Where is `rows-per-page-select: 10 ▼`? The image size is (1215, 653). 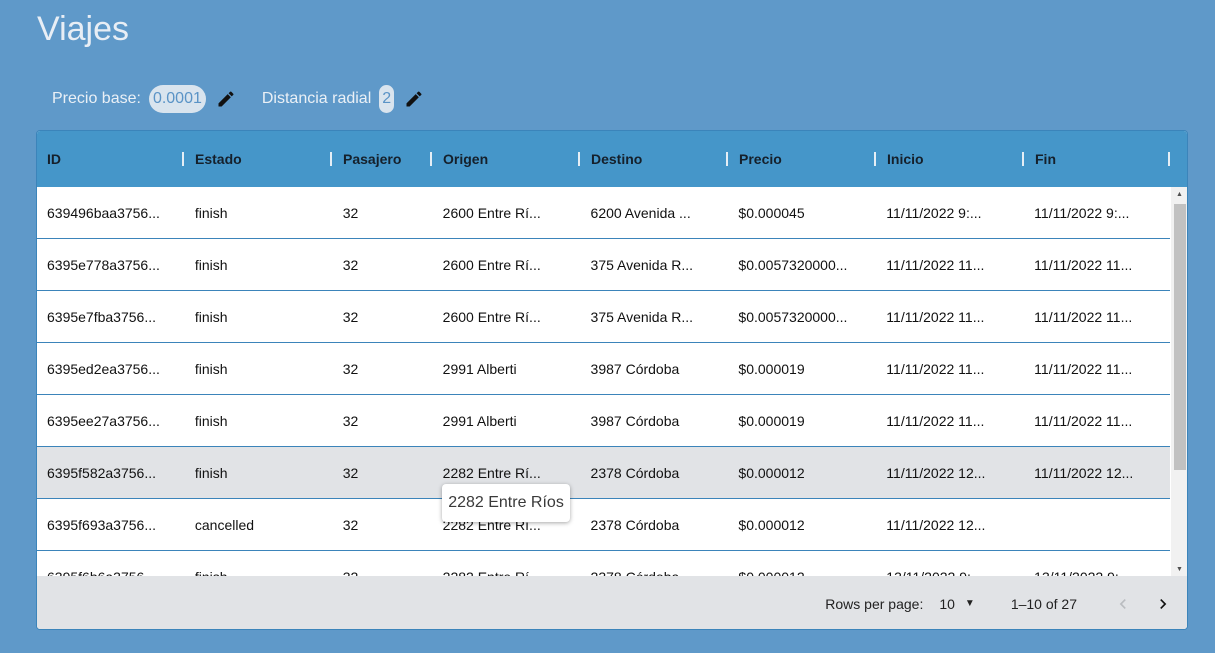
rows-per-page-select: 10 ▼ is located at coordinates (956, 604).